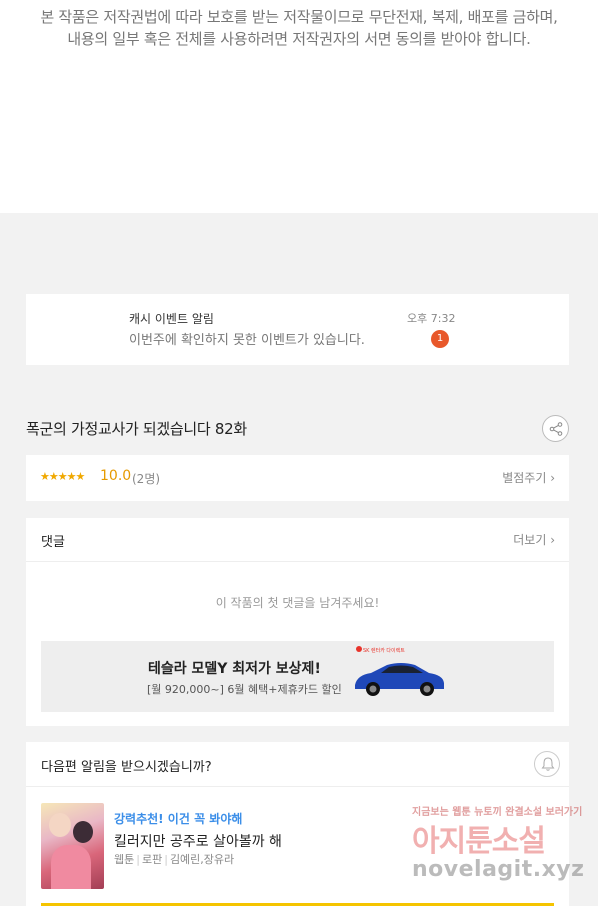  Describe the element at coordinates (202, 859) in the screenshot. I see `recommend-authors: 김예린,장유라` at that location.